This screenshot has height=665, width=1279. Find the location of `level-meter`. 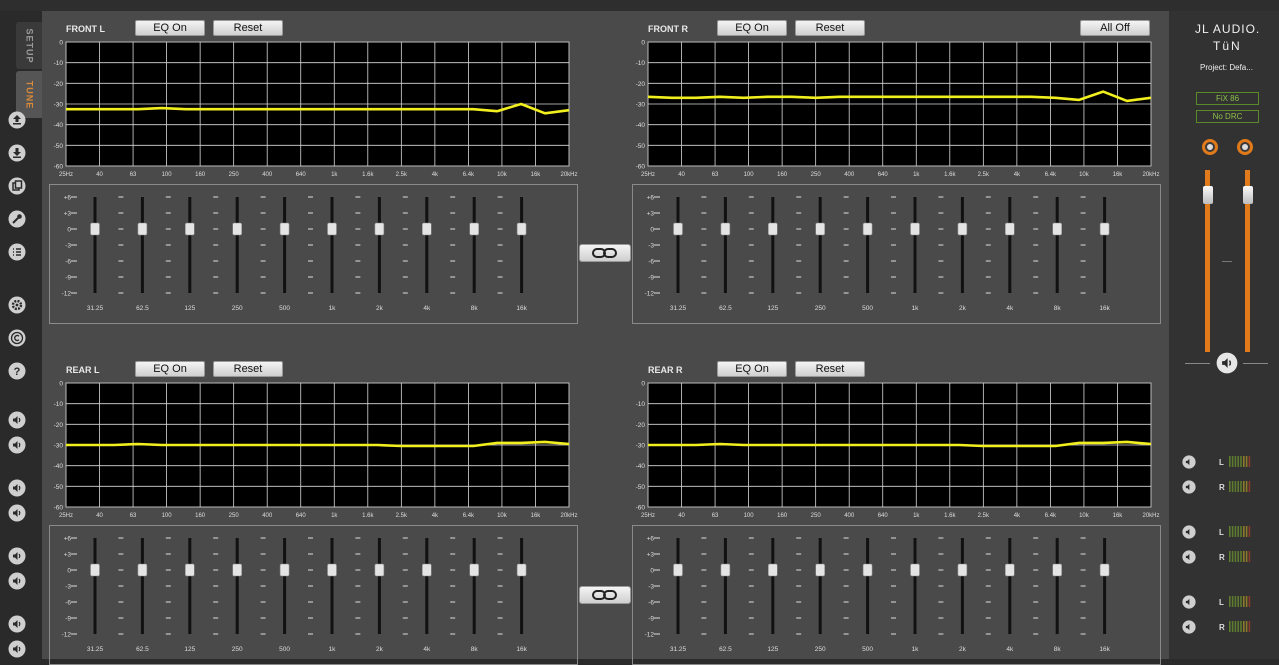

level-meter is located at coordinates (1240, 601).